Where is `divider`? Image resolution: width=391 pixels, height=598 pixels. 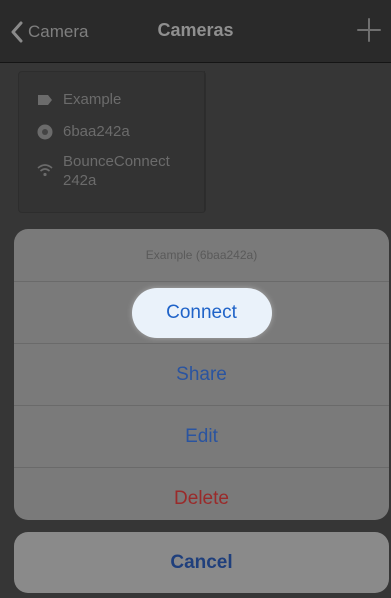 divider is located at coordinates (204, 141).